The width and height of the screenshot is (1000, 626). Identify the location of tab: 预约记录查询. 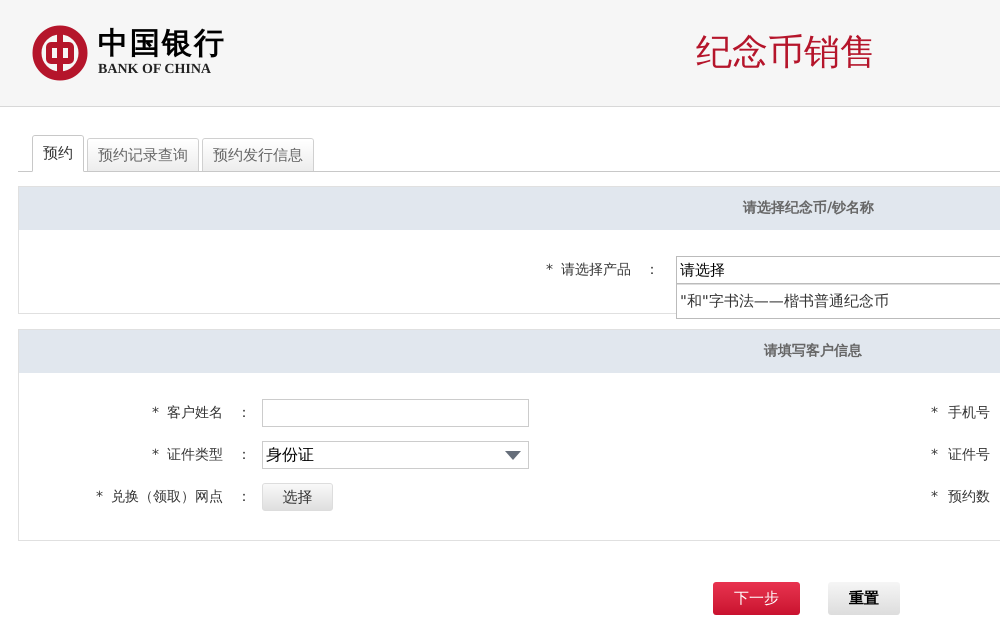
(143, 154).